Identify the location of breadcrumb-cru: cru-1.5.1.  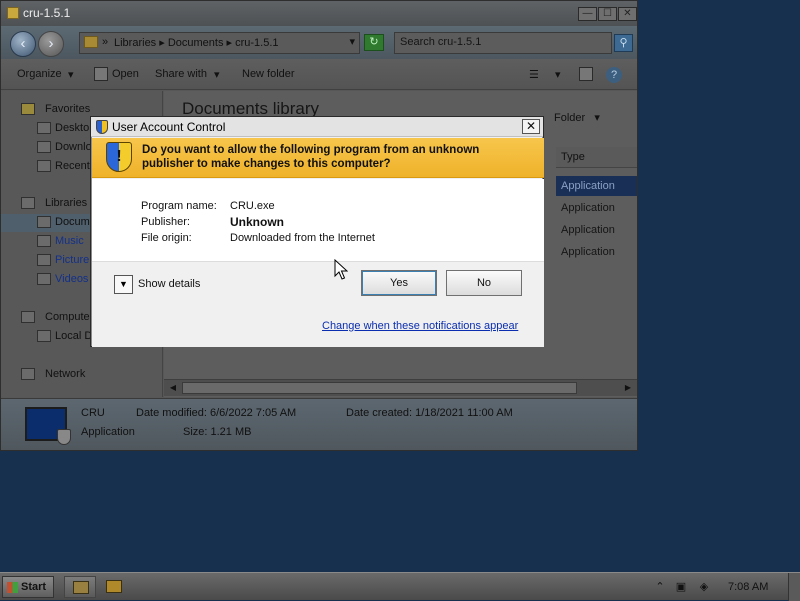
(256, 43).